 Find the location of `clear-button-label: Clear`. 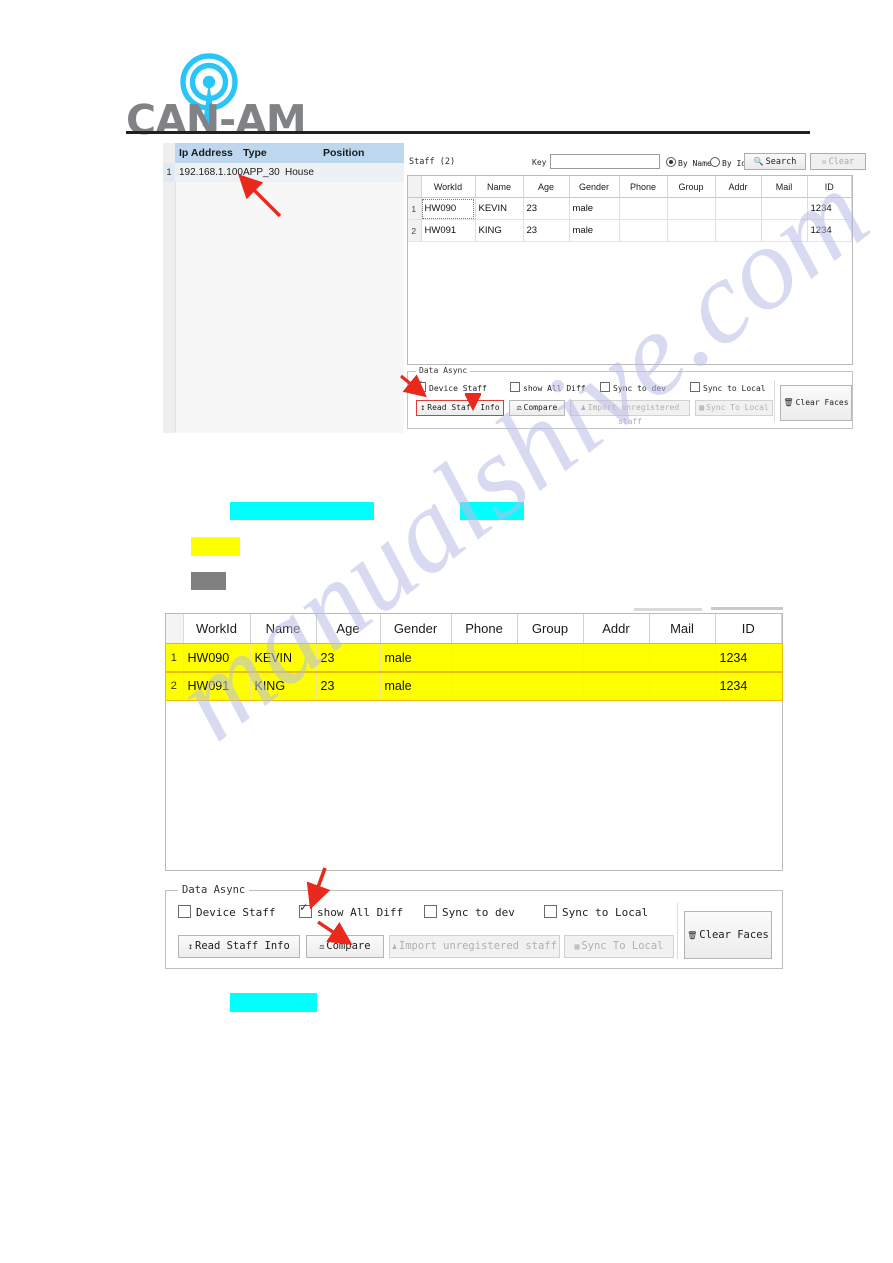

clear-button-label: Clear is located at coordinates (841, 162).